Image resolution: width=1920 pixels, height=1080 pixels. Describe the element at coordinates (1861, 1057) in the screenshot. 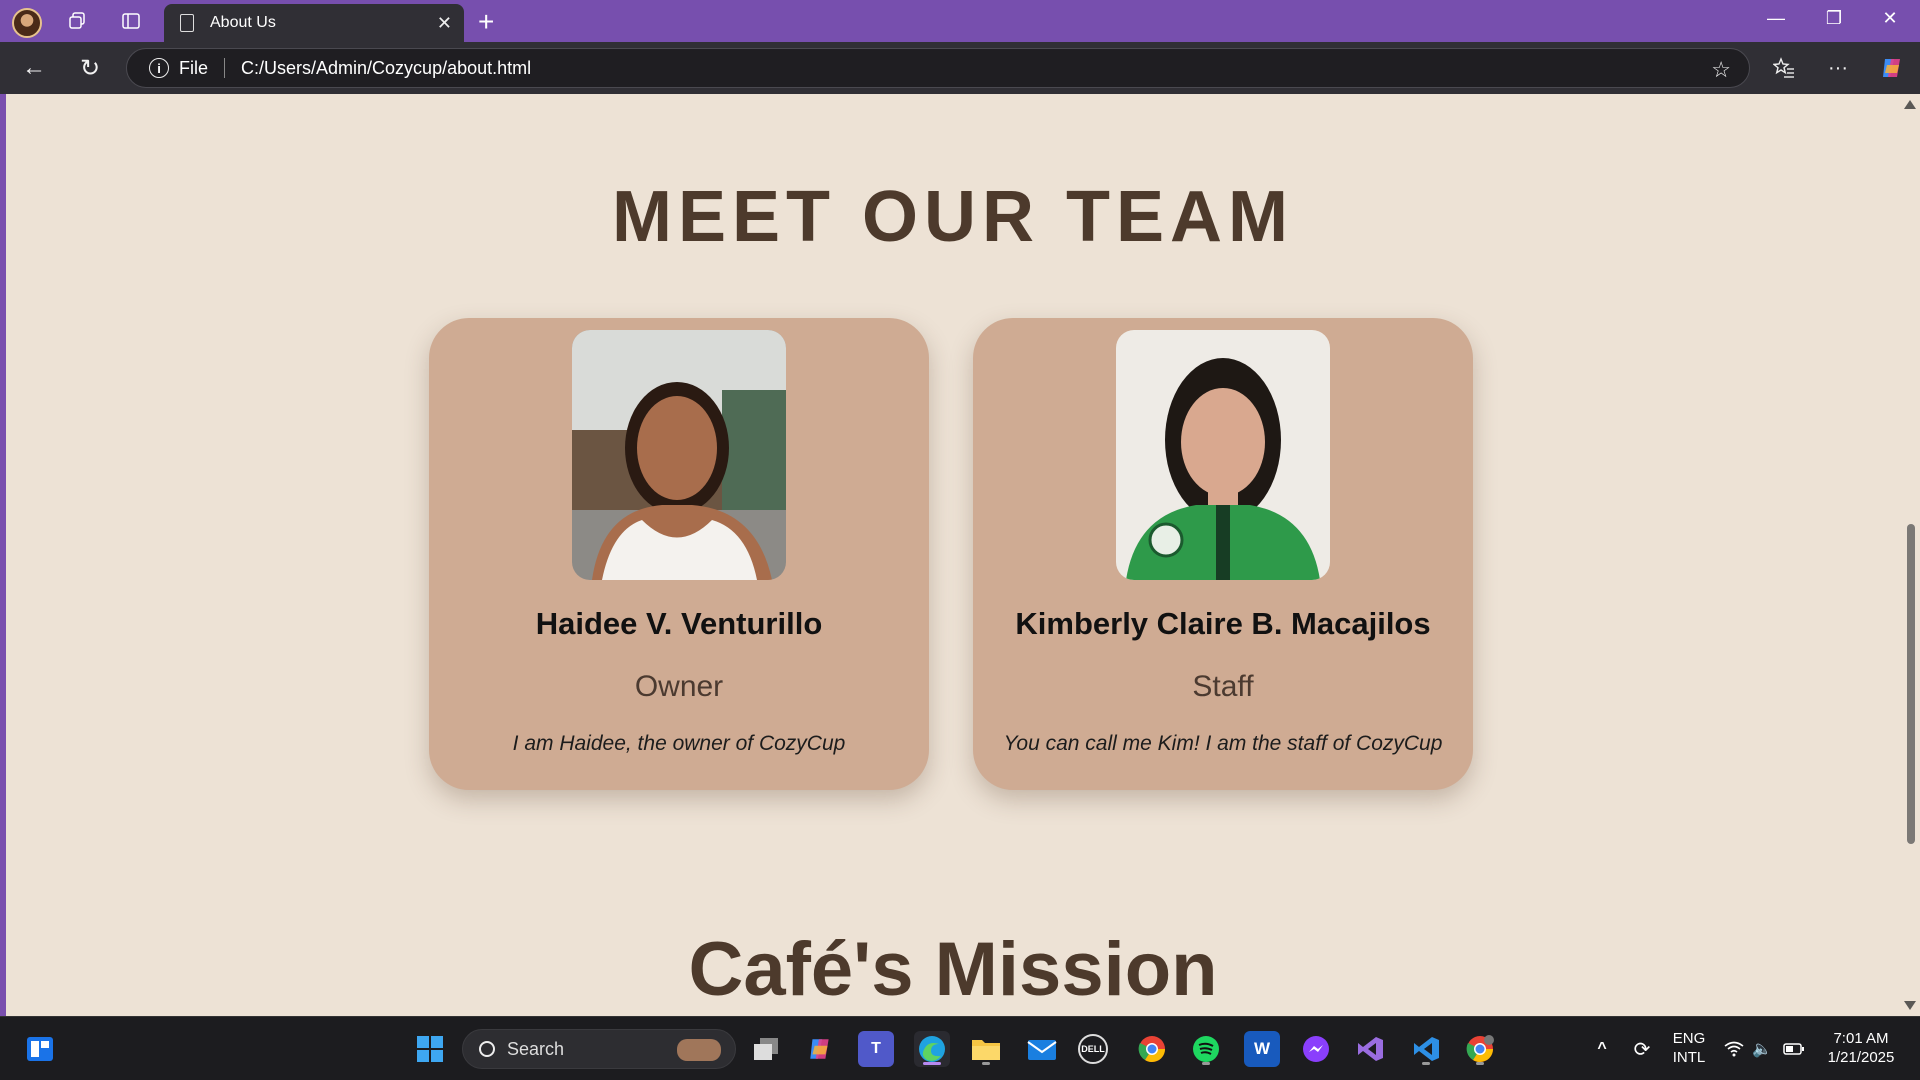

I see `clock-date: 1/21/2025` at that location.